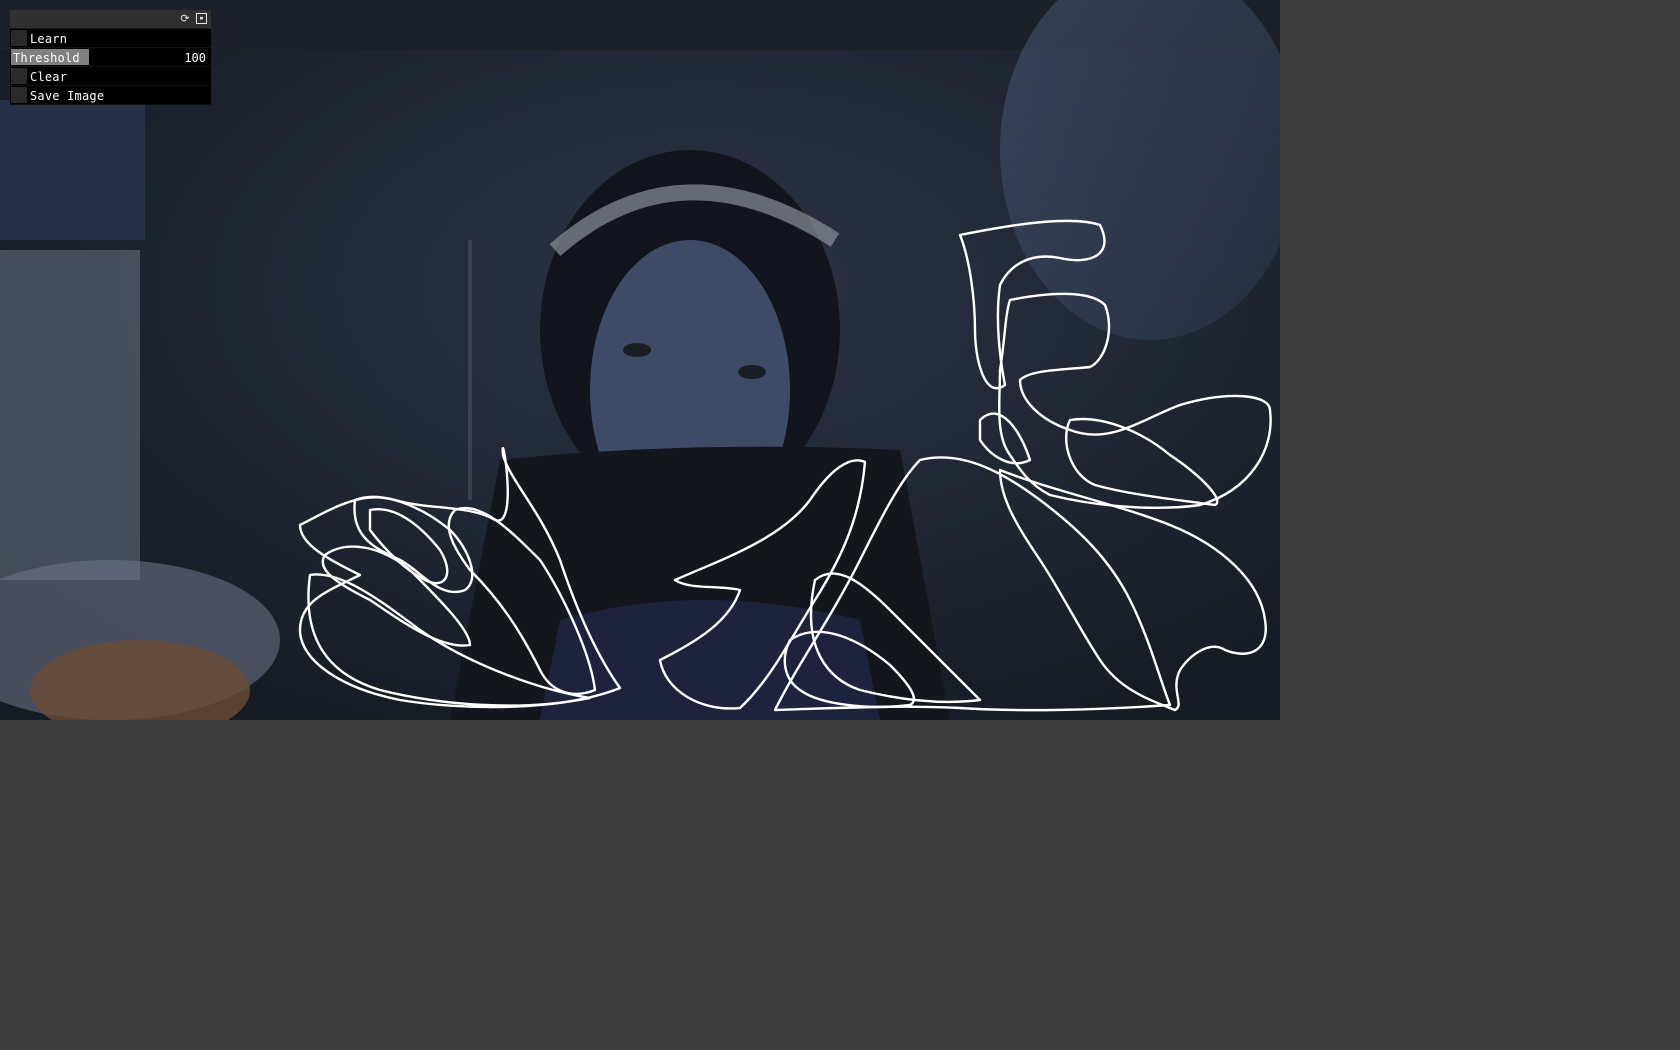  What do you see at coordinates (67, 96) in the screenshot?
I see `save-image-label: Save Image` at bounding box center [67, 96].